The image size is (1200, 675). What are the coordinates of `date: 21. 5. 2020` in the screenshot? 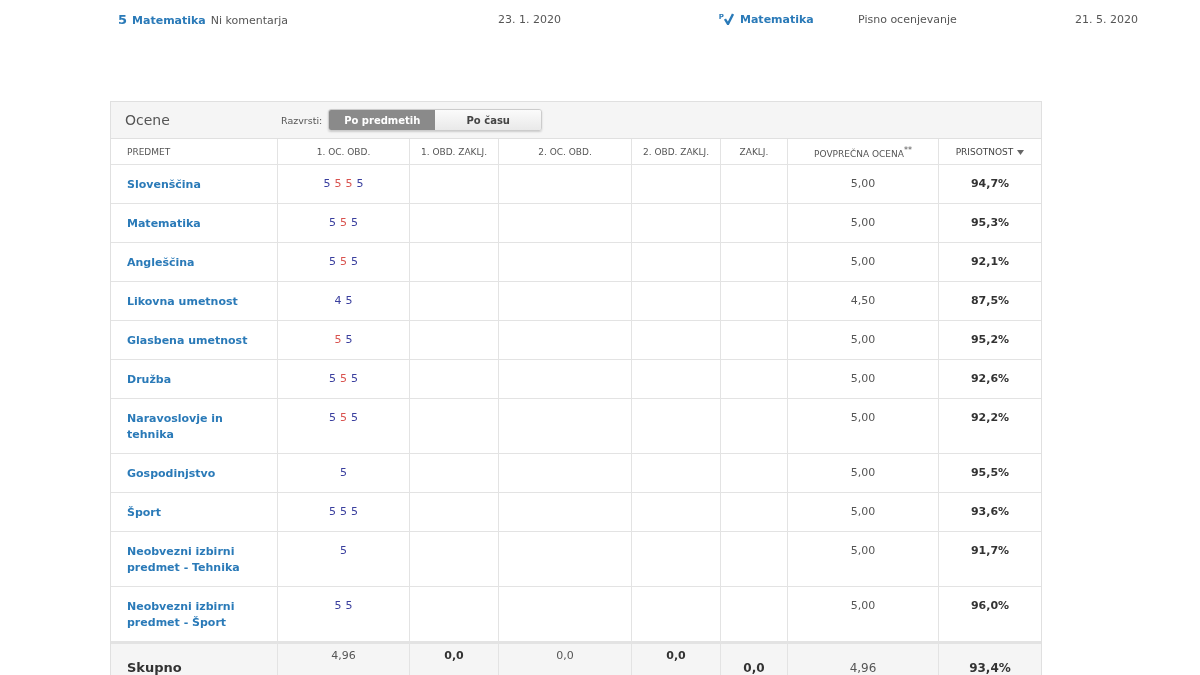 It's located at (1106, 19).